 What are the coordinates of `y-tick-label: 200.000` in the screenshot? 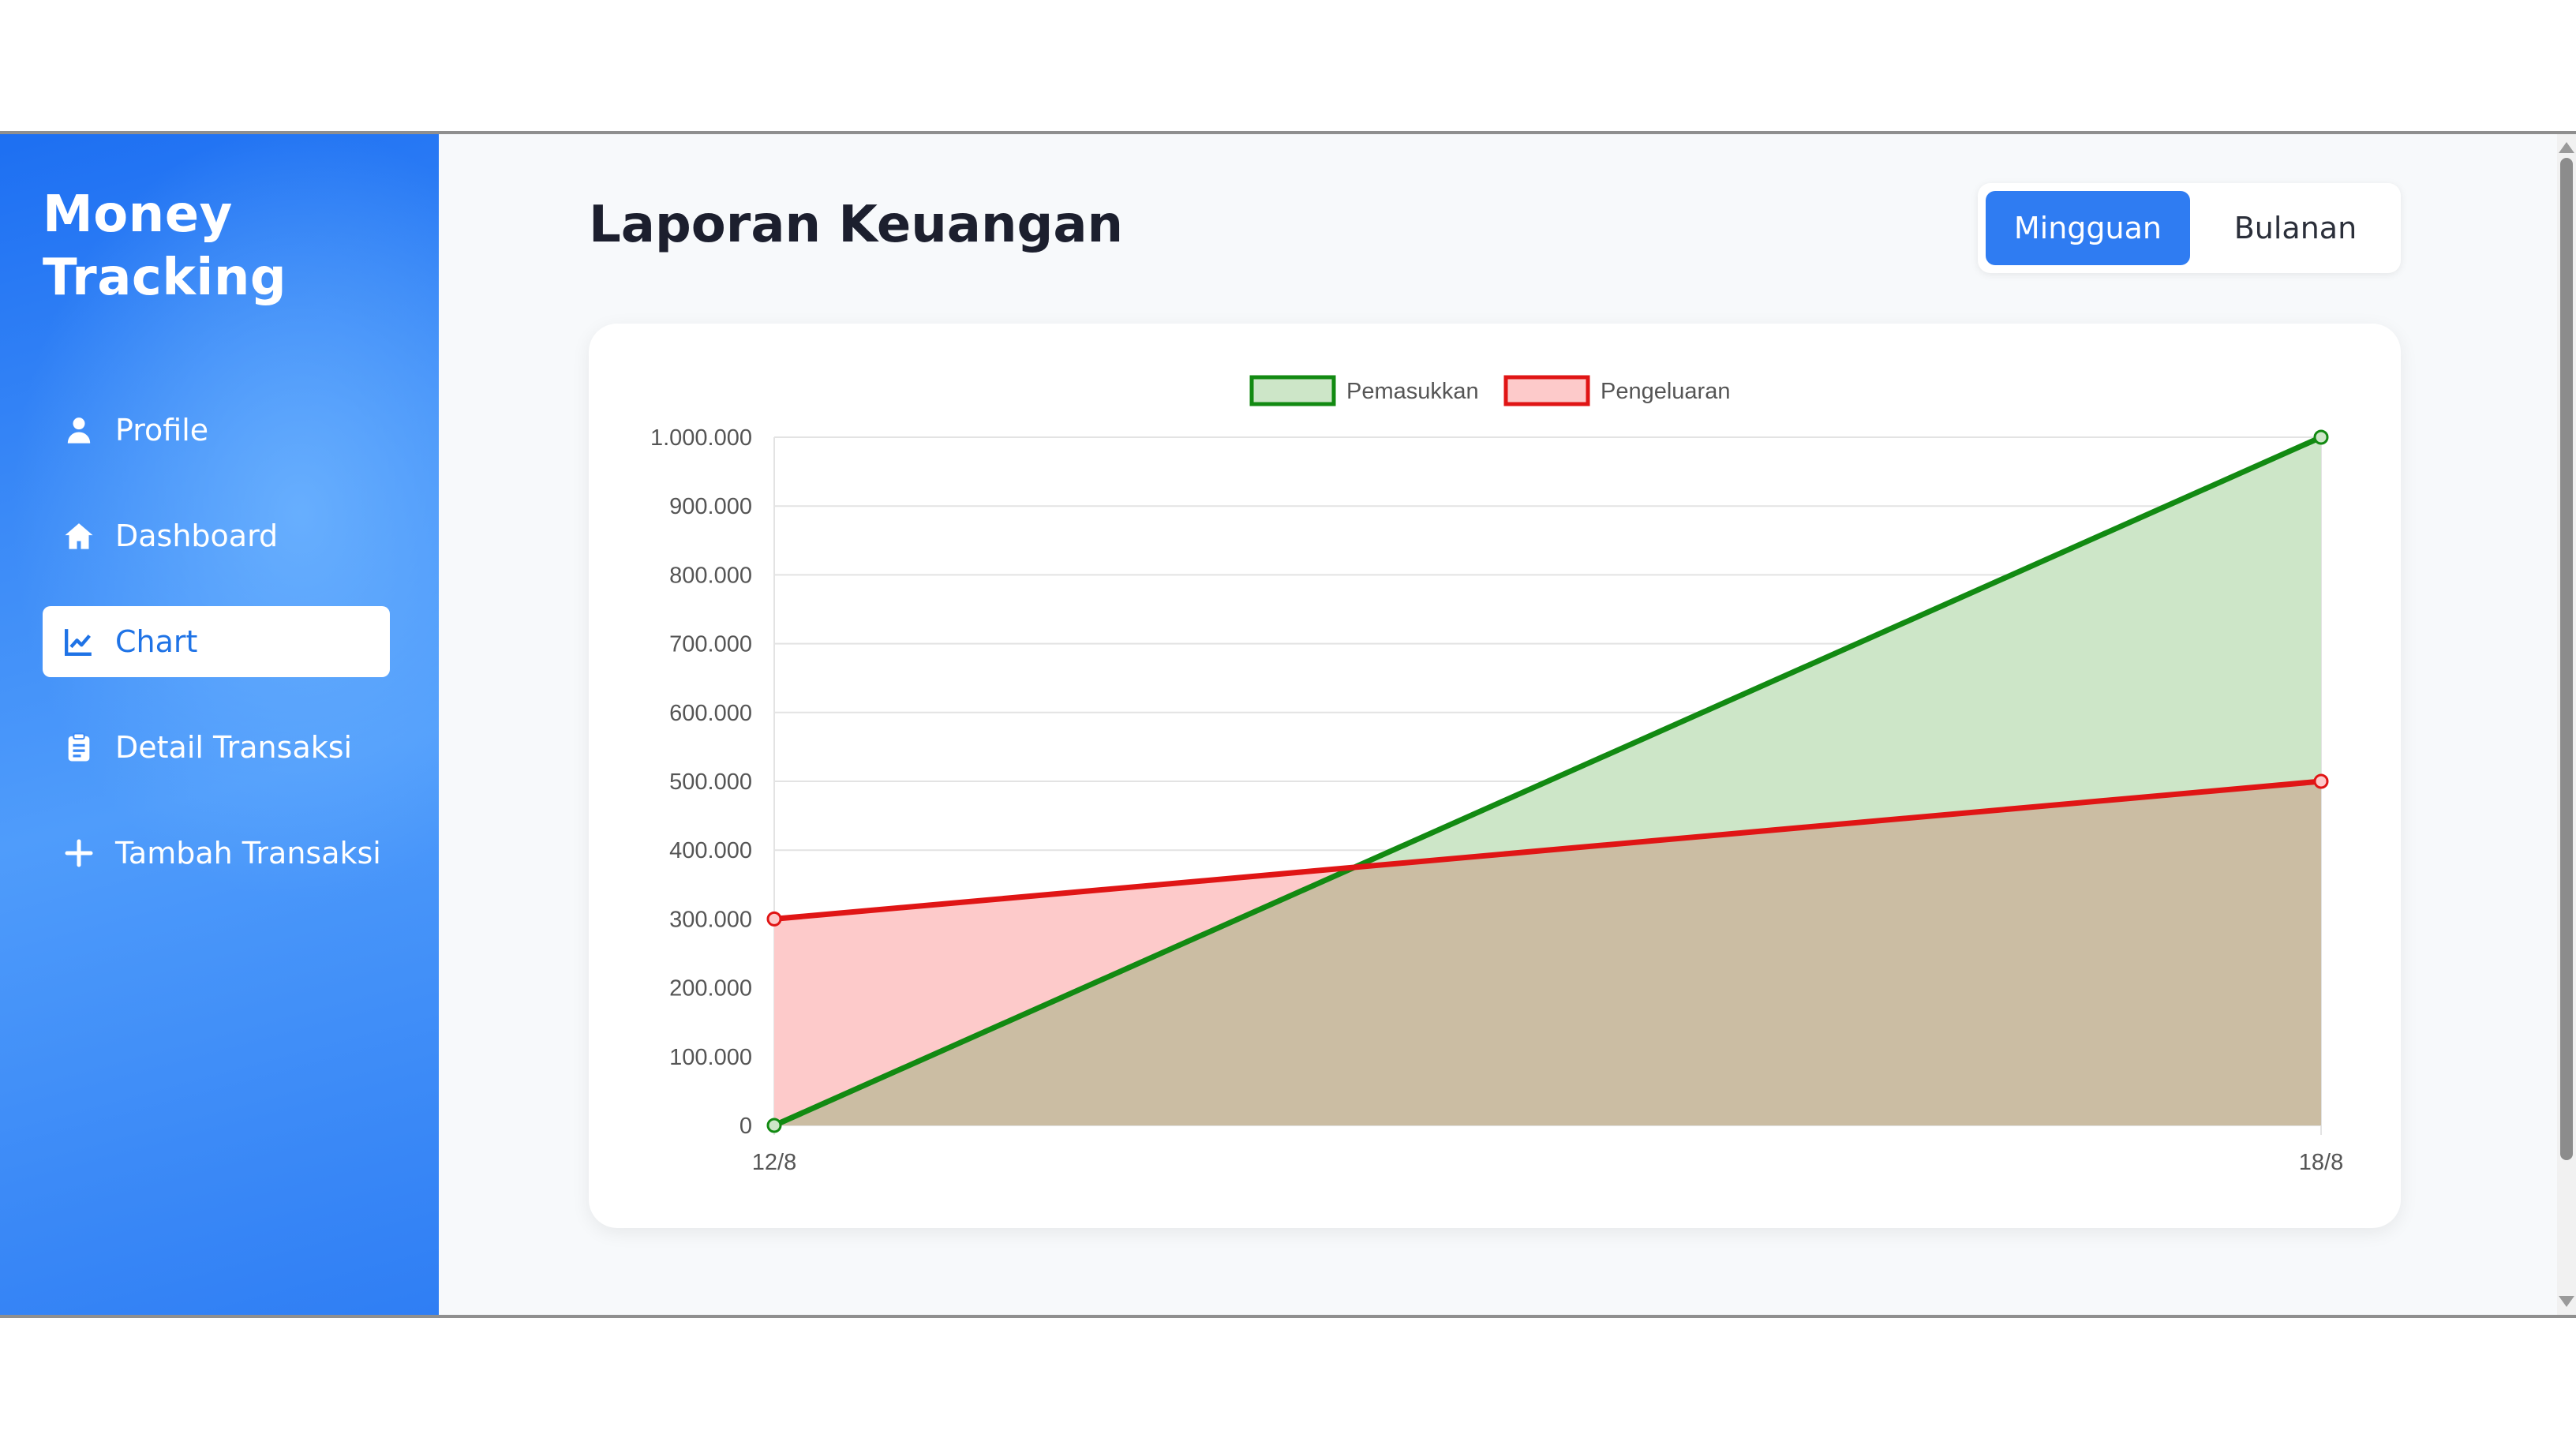 It's located at (710, 989).